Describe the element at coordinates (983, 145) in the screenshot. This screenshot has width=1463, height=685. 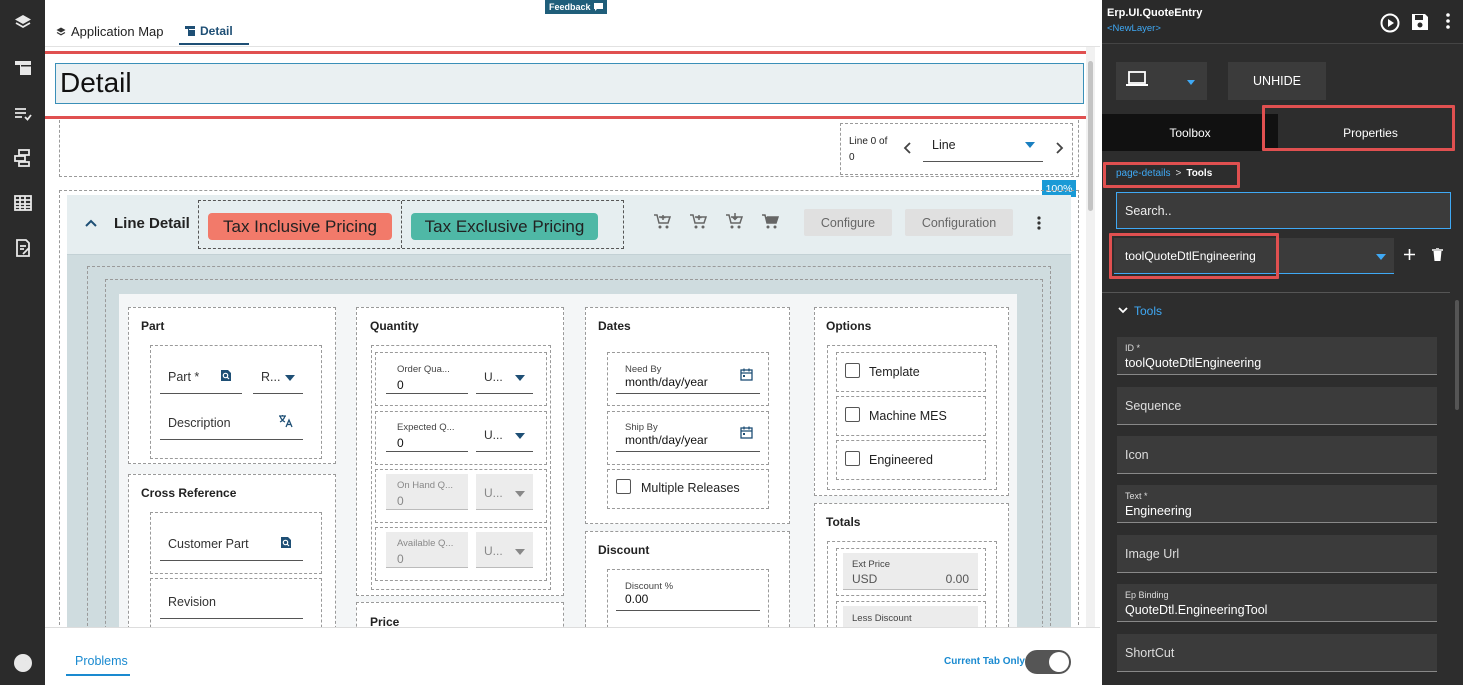
I see `line-select: Line` at that location.